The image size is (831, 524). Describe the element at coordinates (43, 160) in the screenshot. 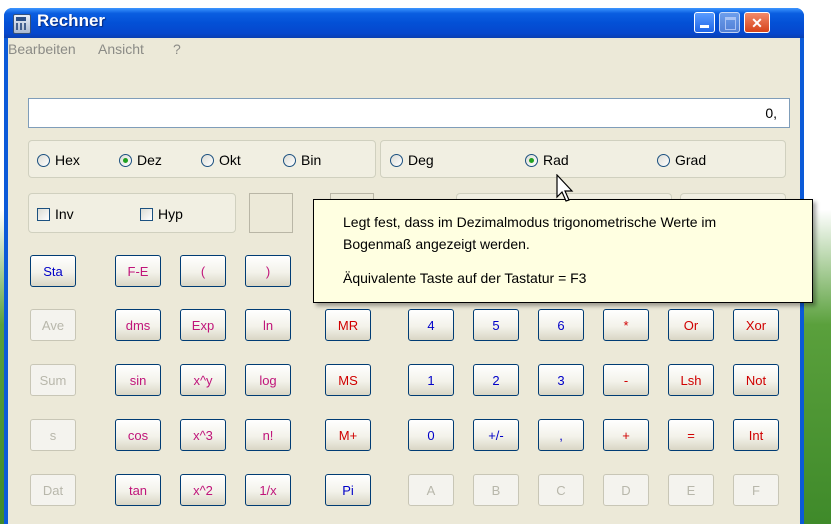

I see `radio-hex-indicator` at that location.